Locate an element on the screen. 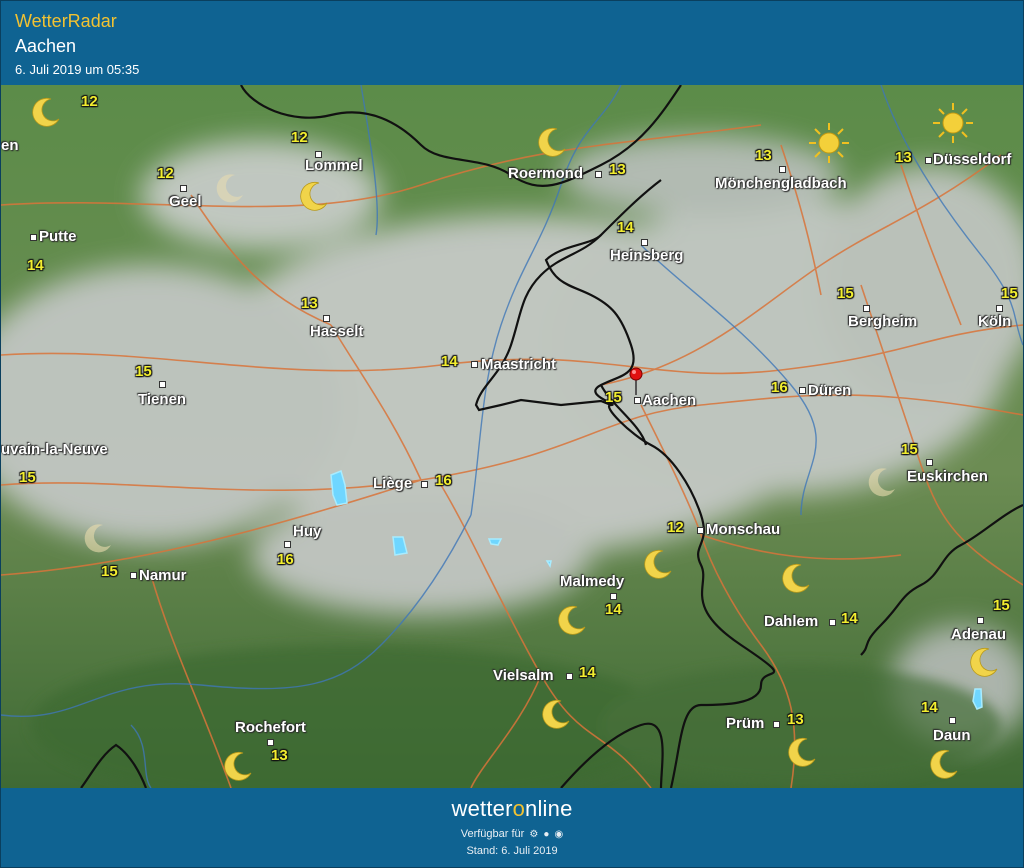 This screenshot has width=1024, height=868. city-label-putte: Putte is located at coordinates (58, 236).